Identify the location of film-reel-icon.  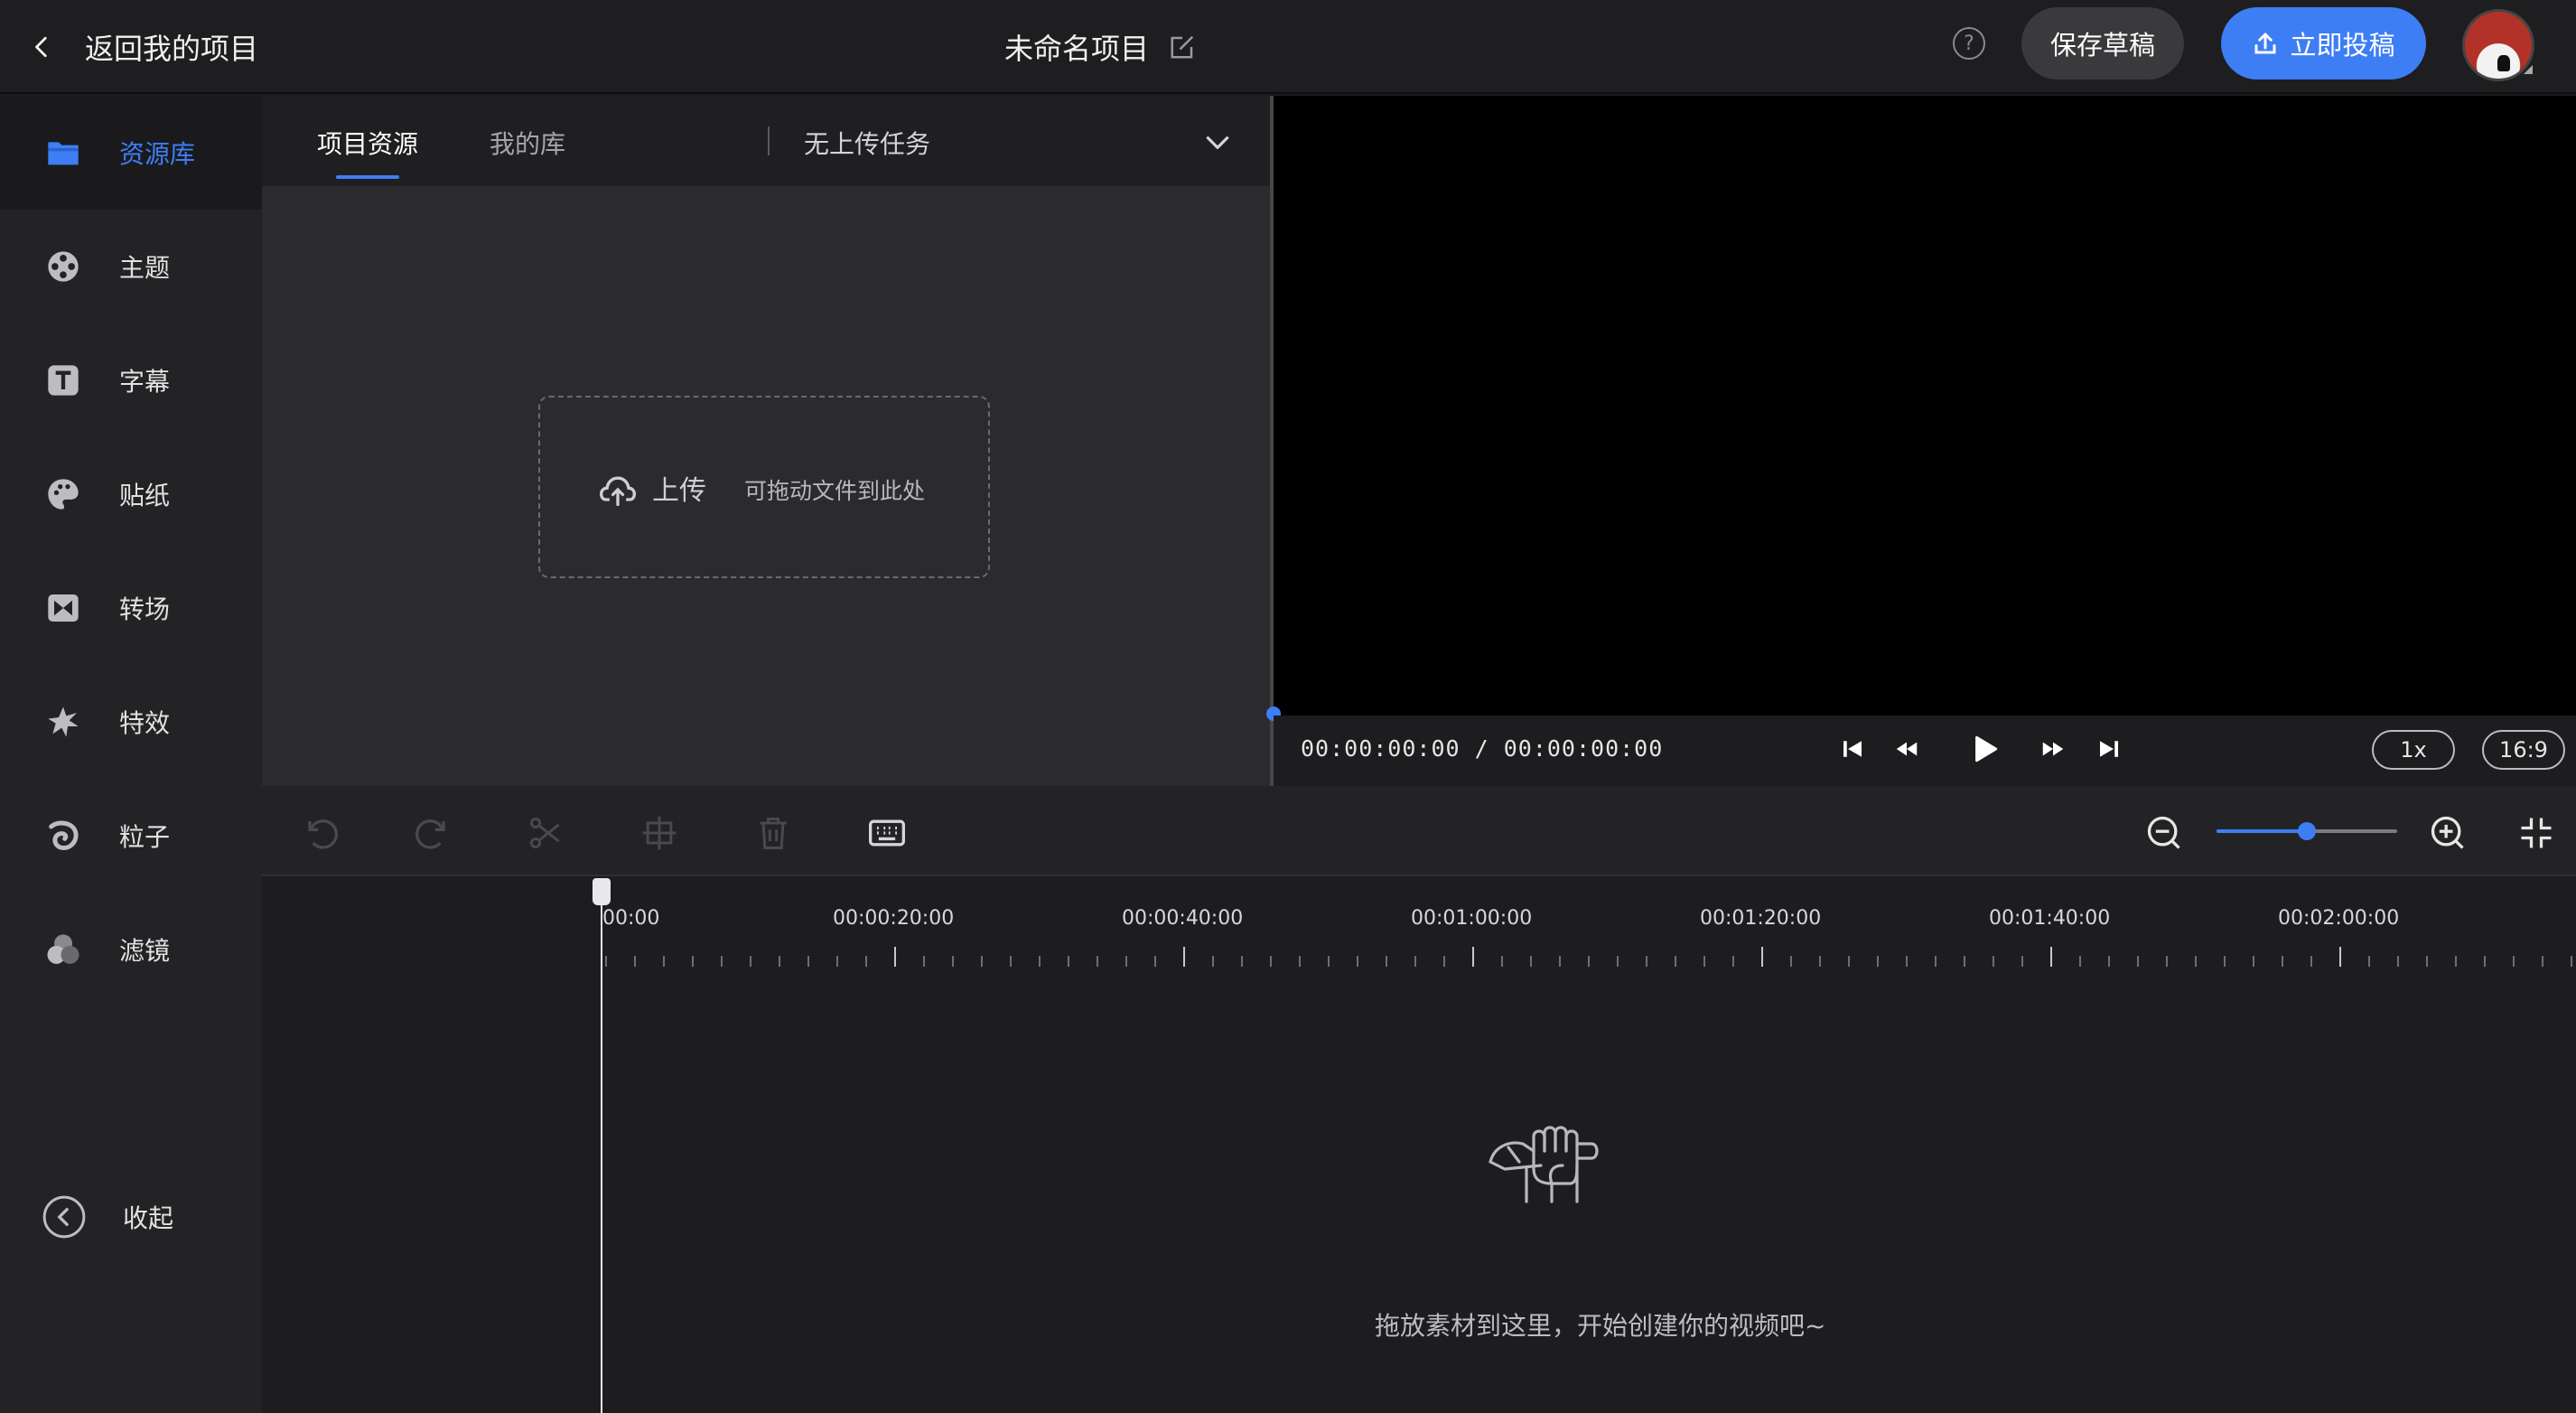
(63, 266).